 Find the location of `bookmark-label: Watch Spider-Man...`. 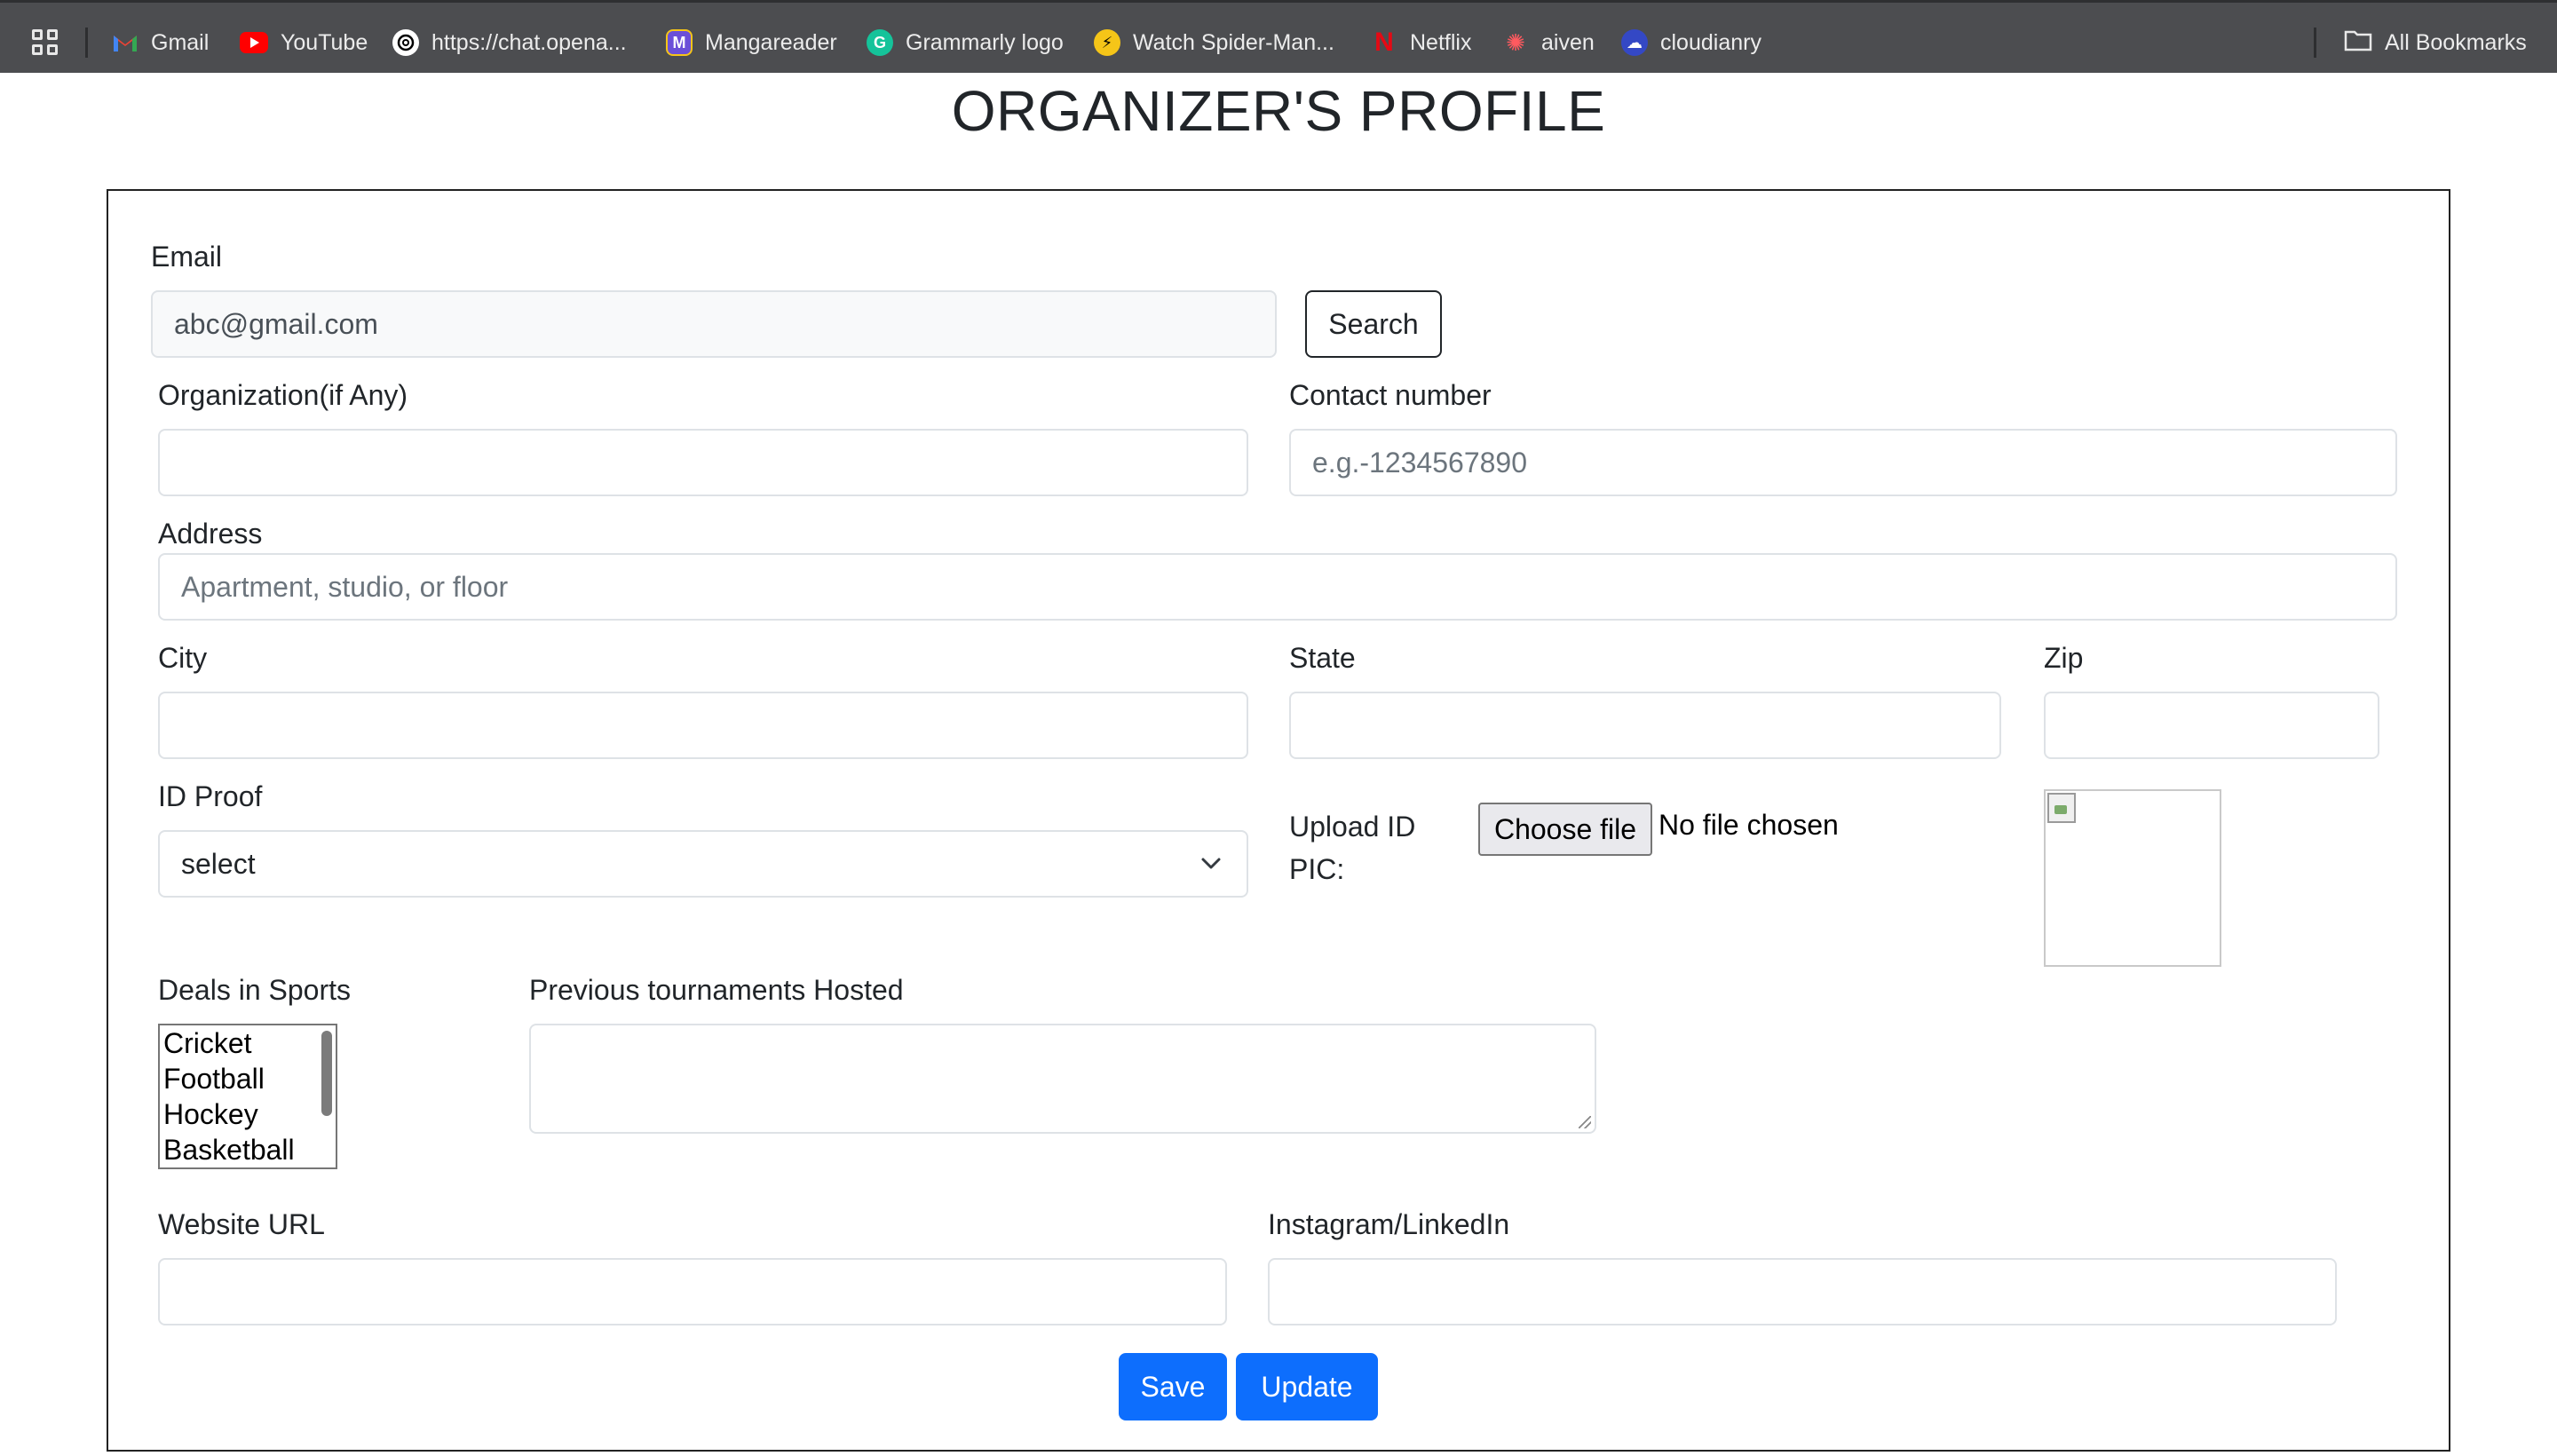

bookmark-label: Watch Spider-Man... is located at coordinates (1233, 42).